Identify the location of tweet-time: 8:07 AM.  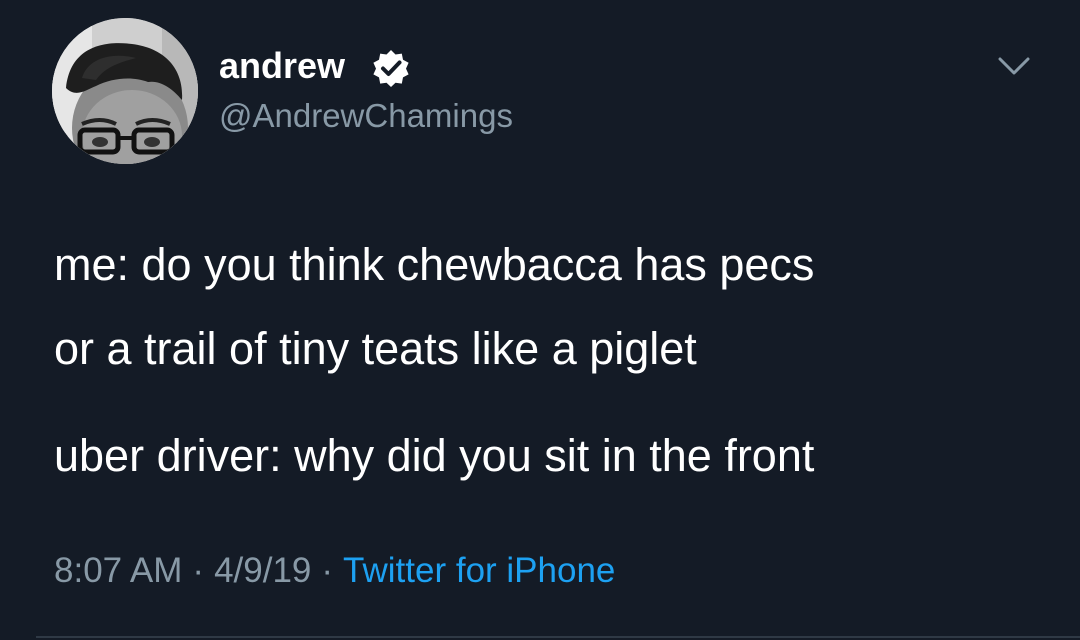
(118, 570).